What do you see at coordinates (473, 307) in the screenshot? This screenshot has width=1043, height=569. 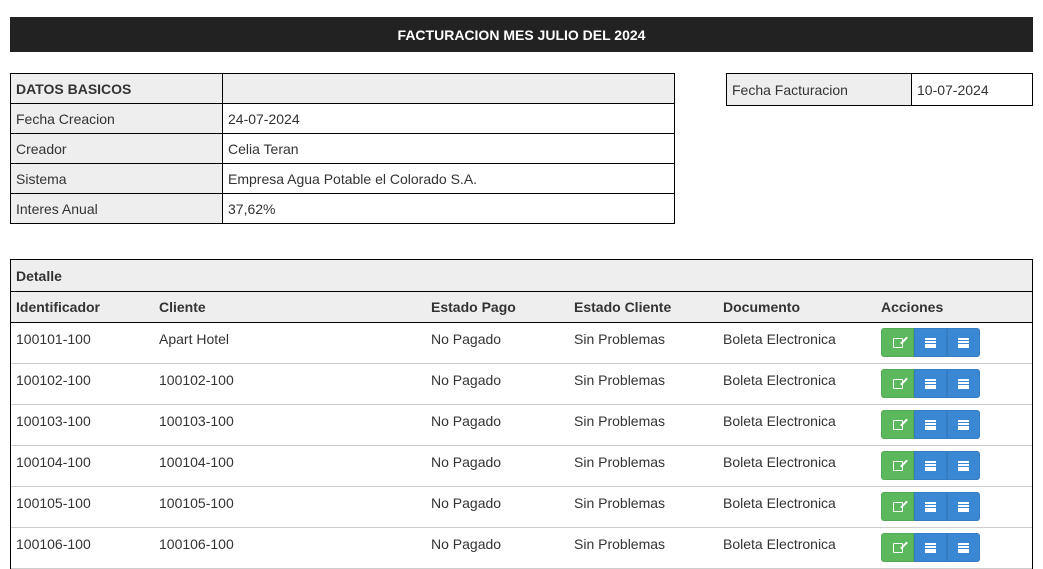 I see `column-header-estado-pago: Estado Pago` at bounding box center [473, 307].